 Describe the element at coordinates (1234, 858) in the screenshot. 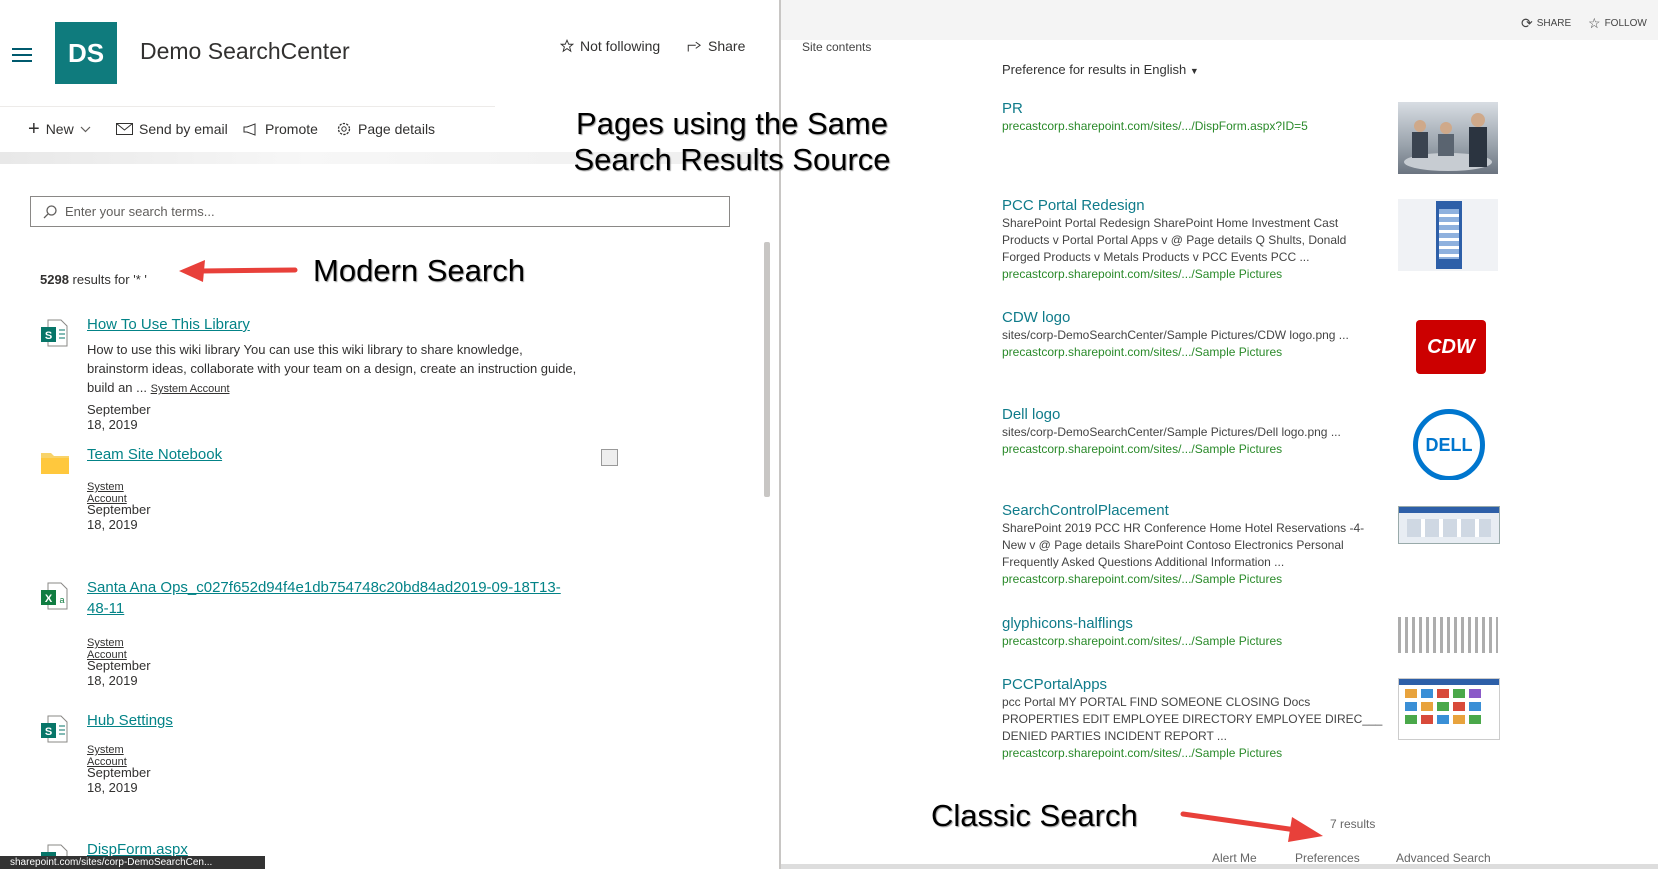

I see `alert-me-link: Alert Me` at that location.